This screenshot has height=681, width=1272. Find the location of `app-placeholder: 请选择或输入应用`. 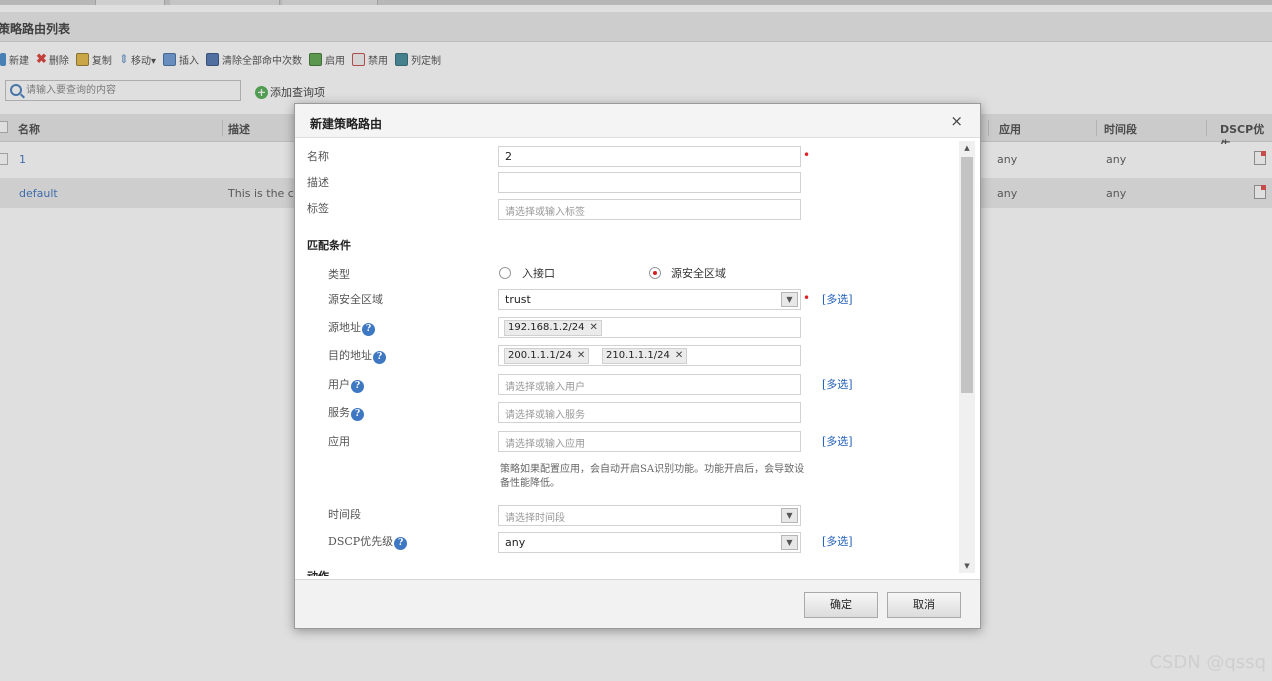

app-placeholder: 请选择或输入应用 is located at coordinates (545, 444).